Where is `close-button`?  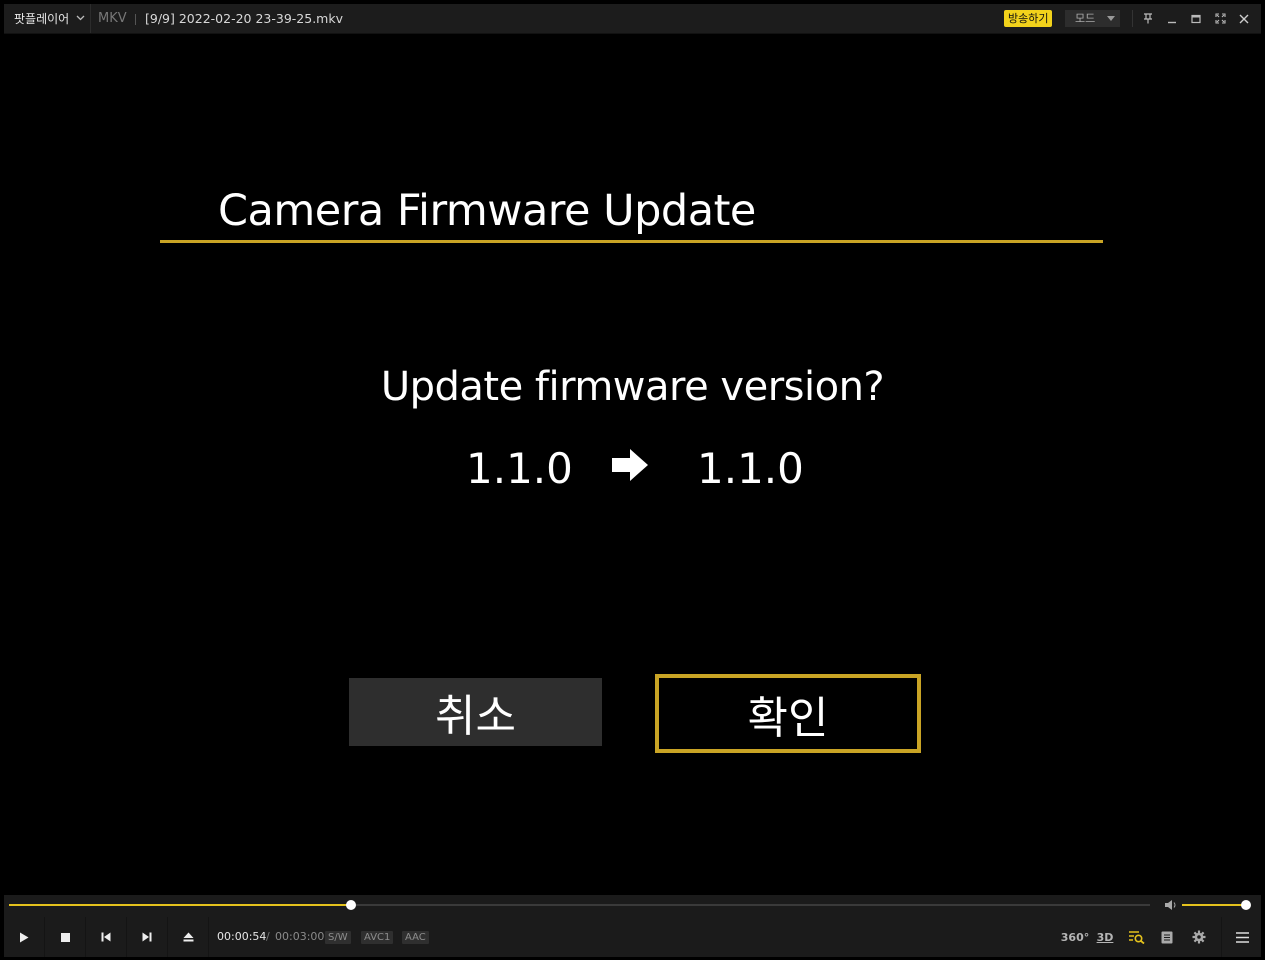 close-button is located at coordinates (1244, 18).